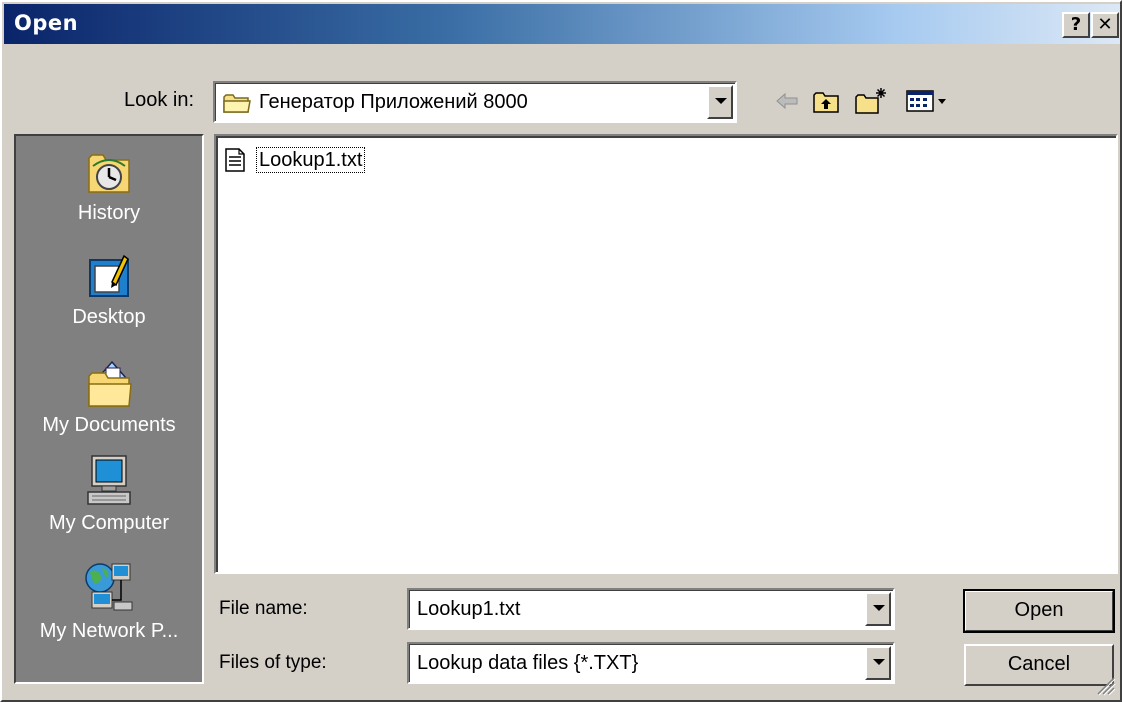  I want to click on places-history-label: History, so click(109, 213).